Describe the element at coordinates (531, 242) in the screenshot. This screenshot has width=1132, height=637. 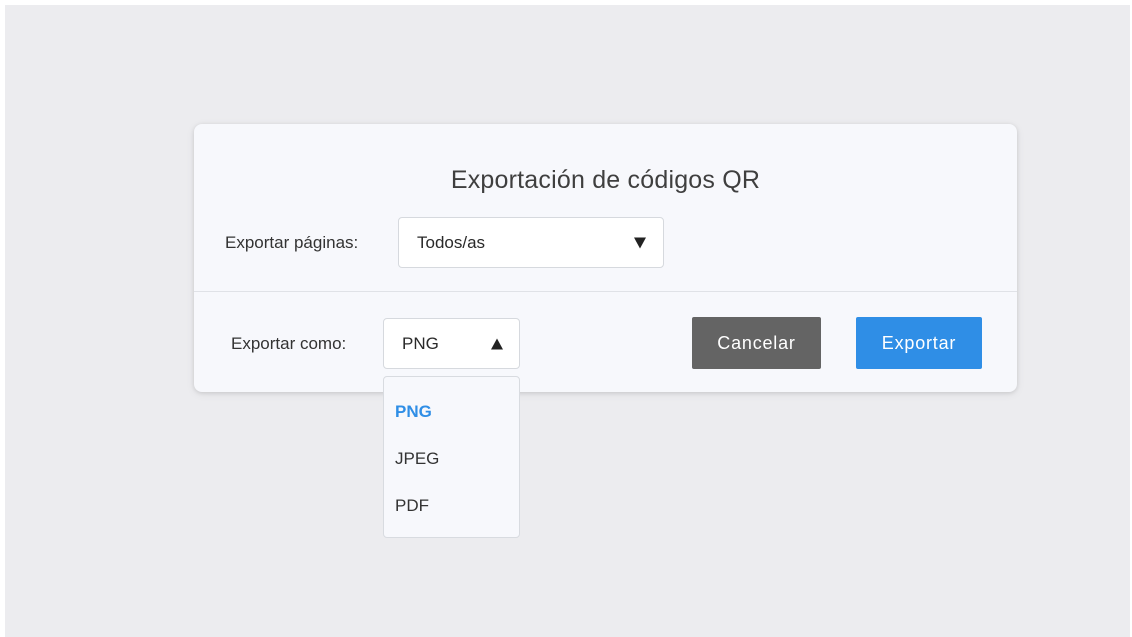
I see `export-pages-select: Todos/as` at that location.